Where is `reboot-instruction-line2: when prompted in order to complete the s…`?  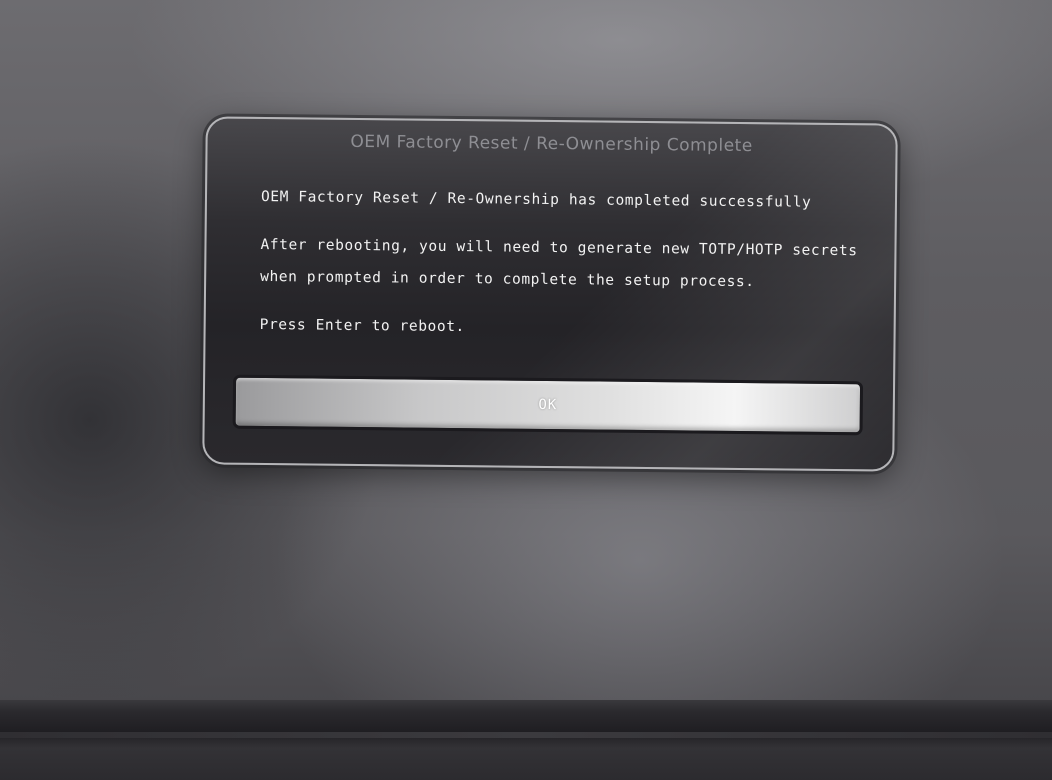
reboot-instruction-line2: when prompted in order to complete the s… is located at coordinates (507, 279).